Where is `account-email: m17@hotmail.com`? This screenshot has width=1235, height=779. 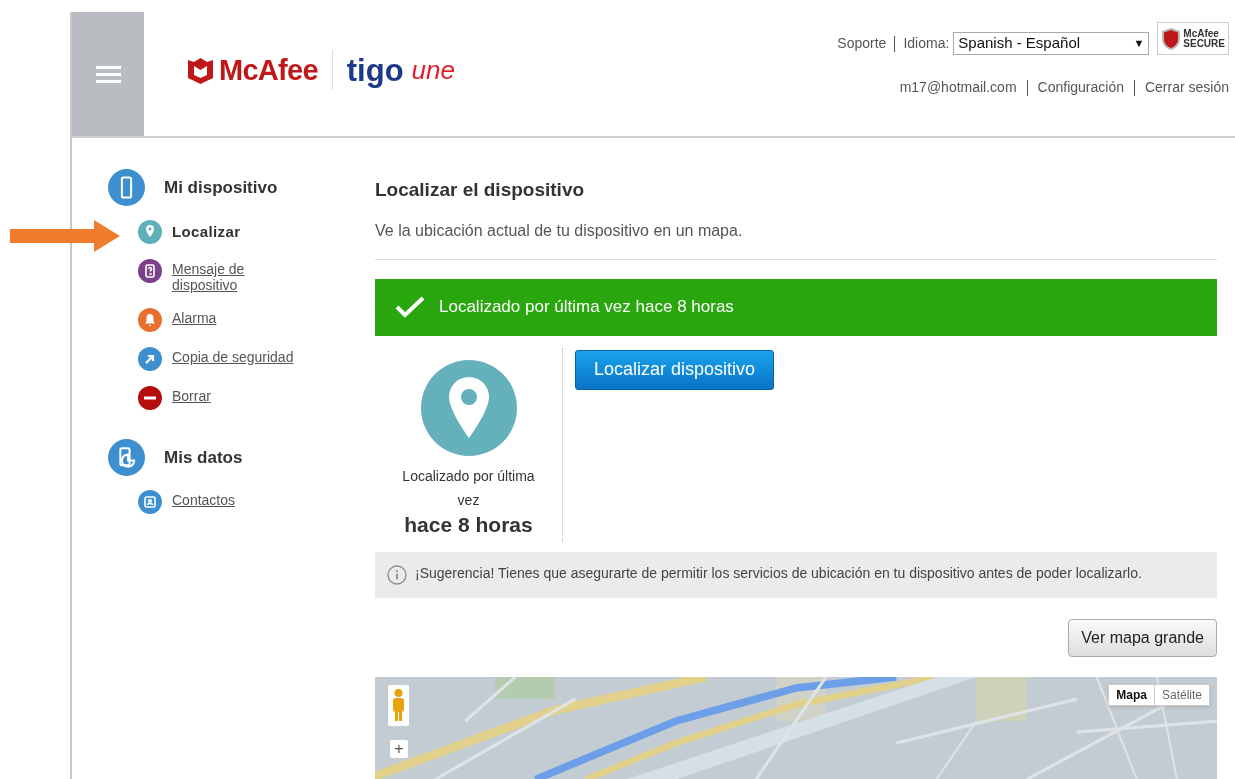
account-email: m17@hotmail.com is located at coordinates (958, 87).